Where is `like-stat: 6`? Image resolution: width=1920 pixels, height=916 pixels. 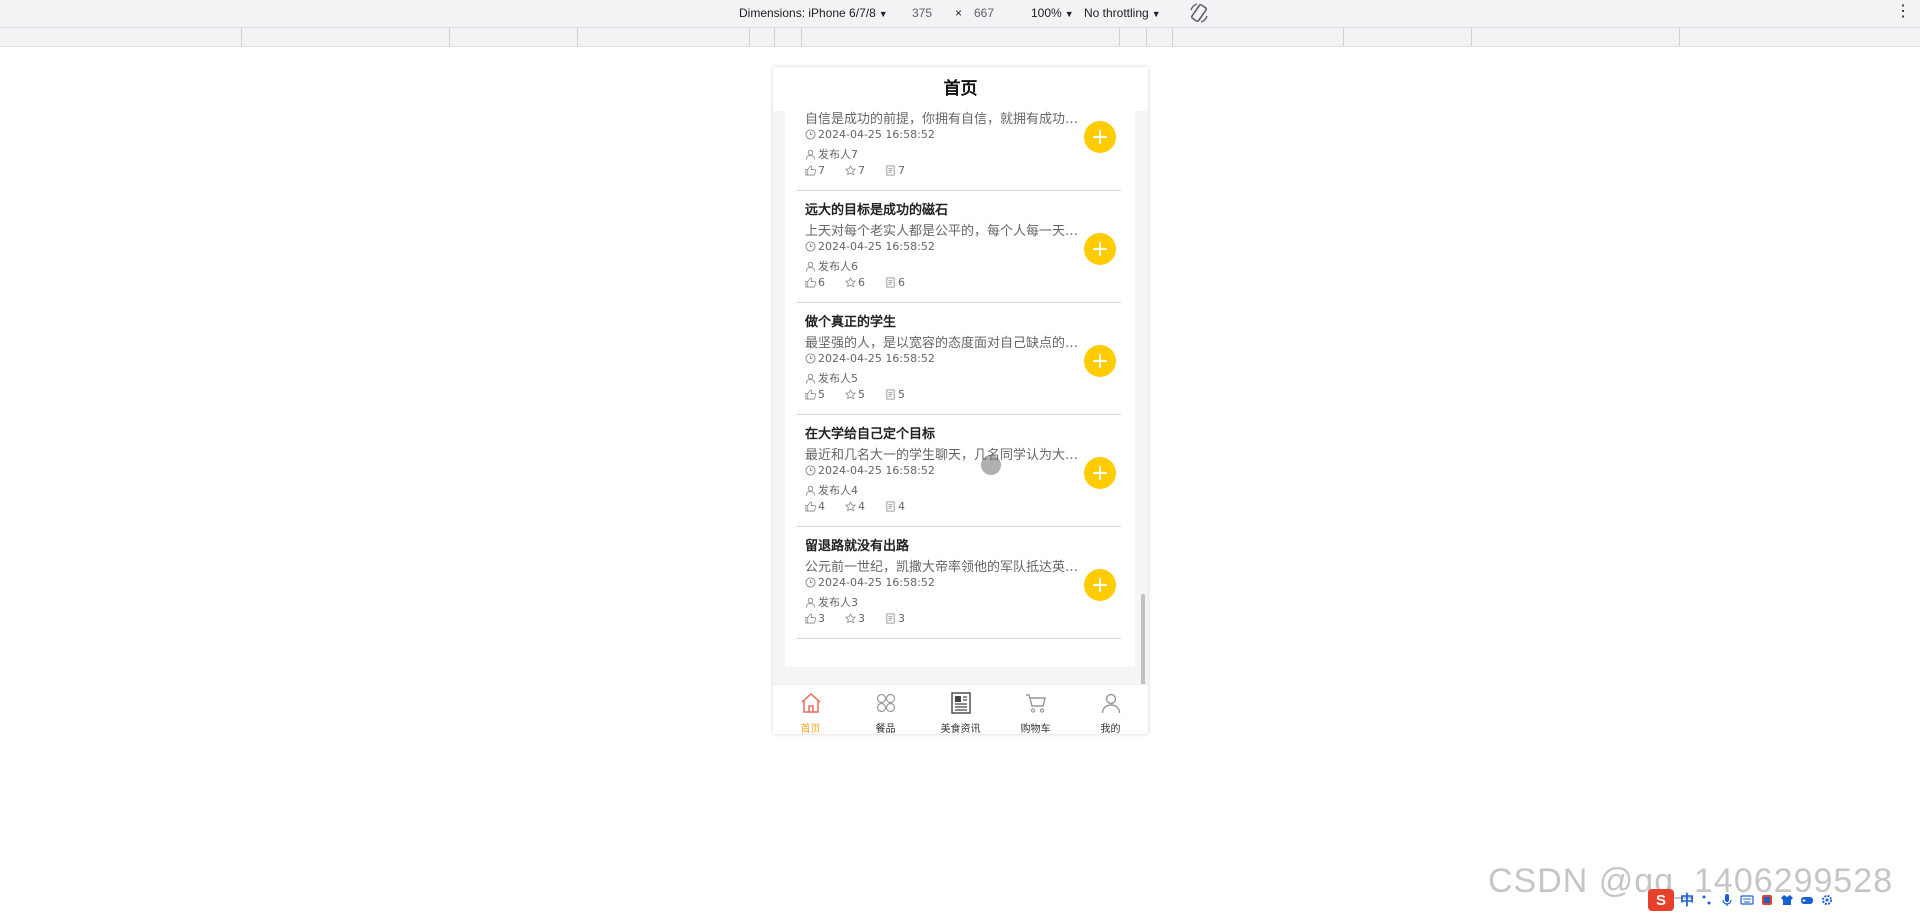 like-stat: 6 is located at coordinates (815, 282).